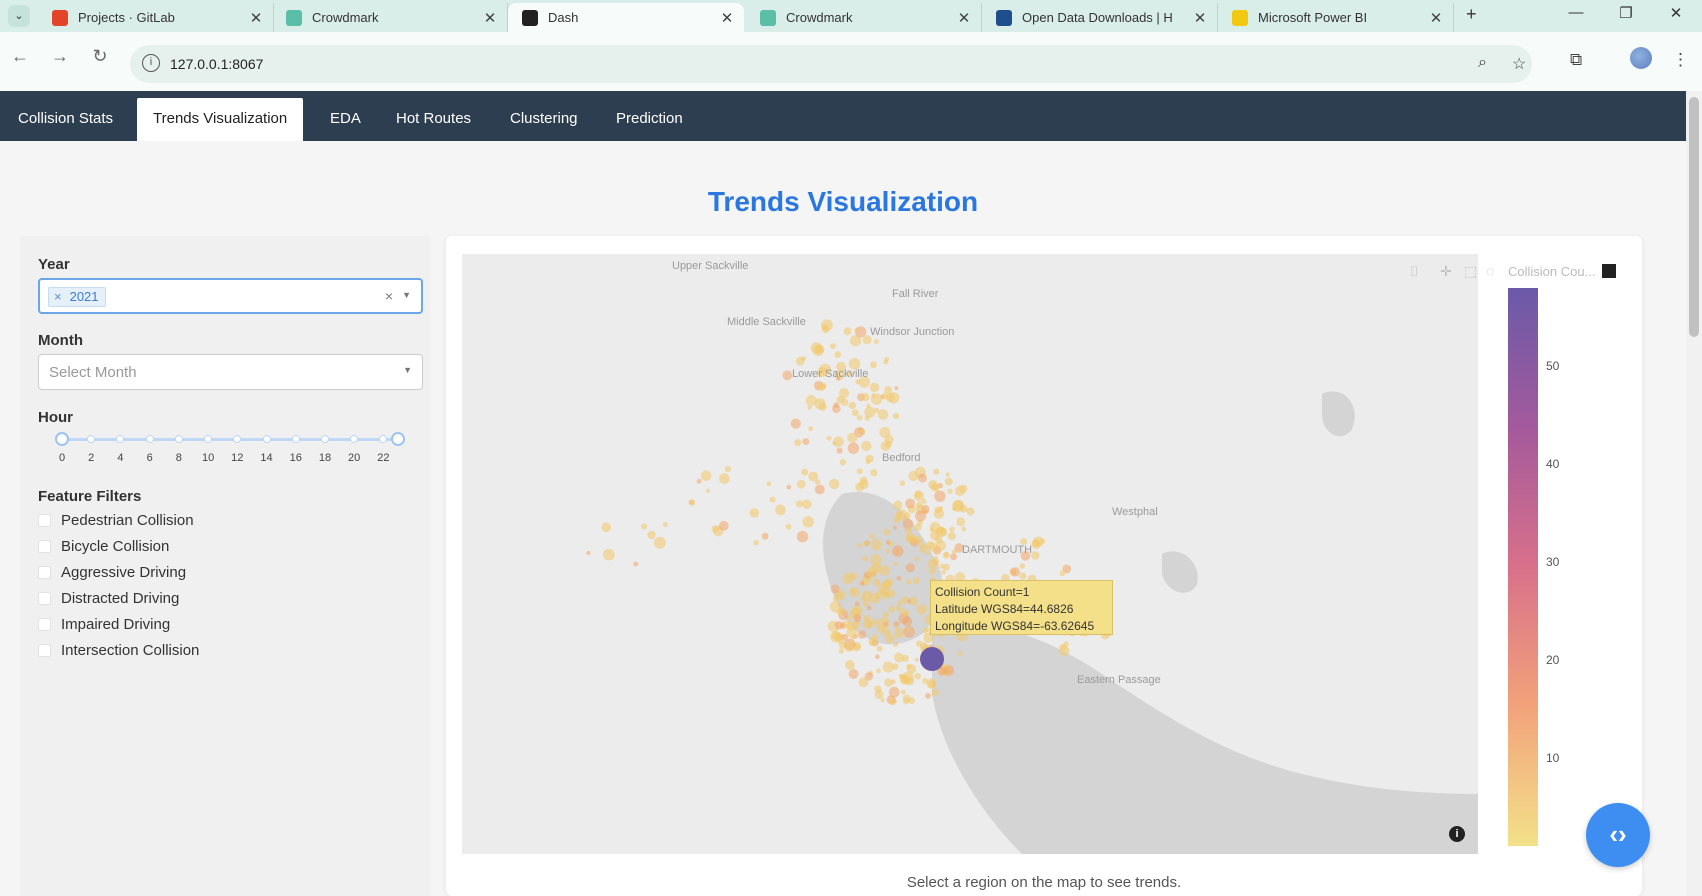  I want to click on code-toggle-button: ‹›, so click(1618, 835).